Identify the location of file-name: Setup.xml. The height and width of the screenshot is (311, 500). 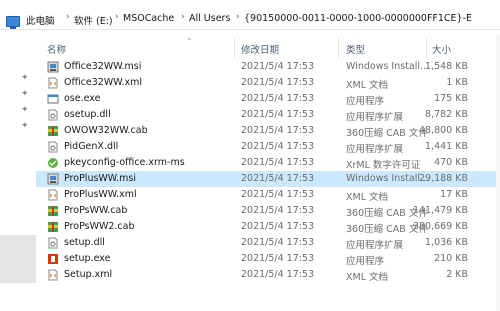
(88, 274).